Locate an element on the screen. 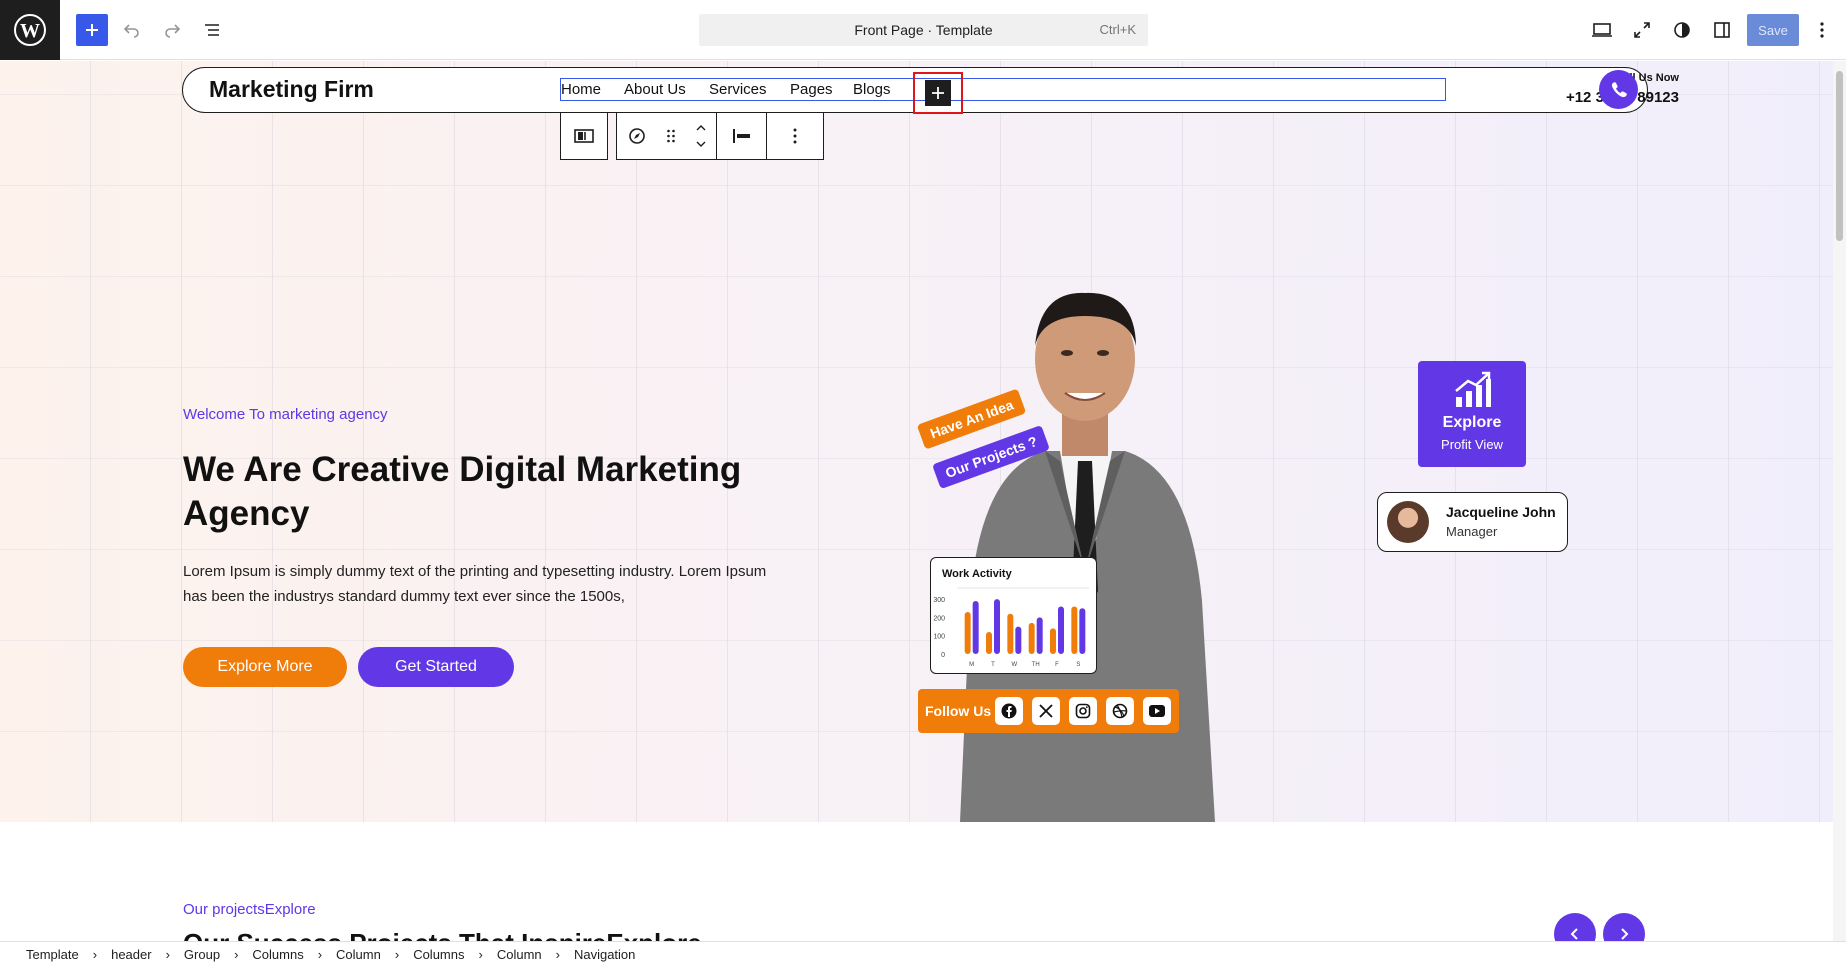  explore-more-button: Explore More is located at coordinates (265, 667).